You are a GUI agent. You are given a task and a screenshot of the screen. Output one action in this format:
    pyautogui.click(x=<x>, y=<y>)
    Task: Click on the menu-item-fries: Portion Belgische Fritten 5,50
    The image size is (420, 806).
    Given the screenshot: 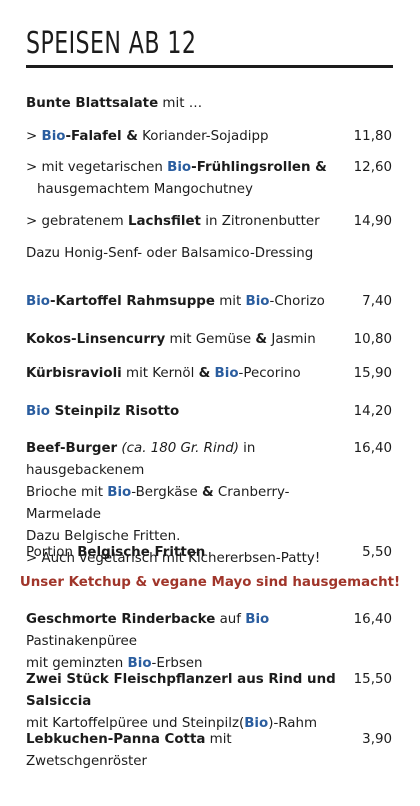 What is the action you would take?
    pyautogui.click(x=209, y=553)
    